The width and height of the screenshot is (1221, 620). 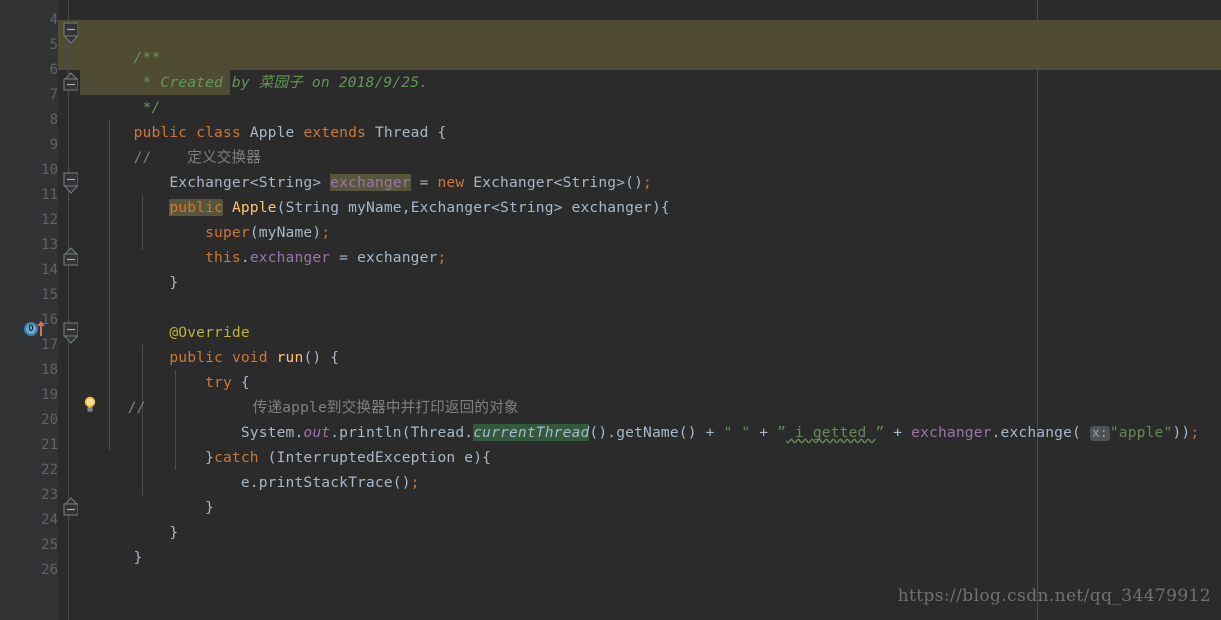 I want to click on line-number: 15, so click(x=49, y=295).